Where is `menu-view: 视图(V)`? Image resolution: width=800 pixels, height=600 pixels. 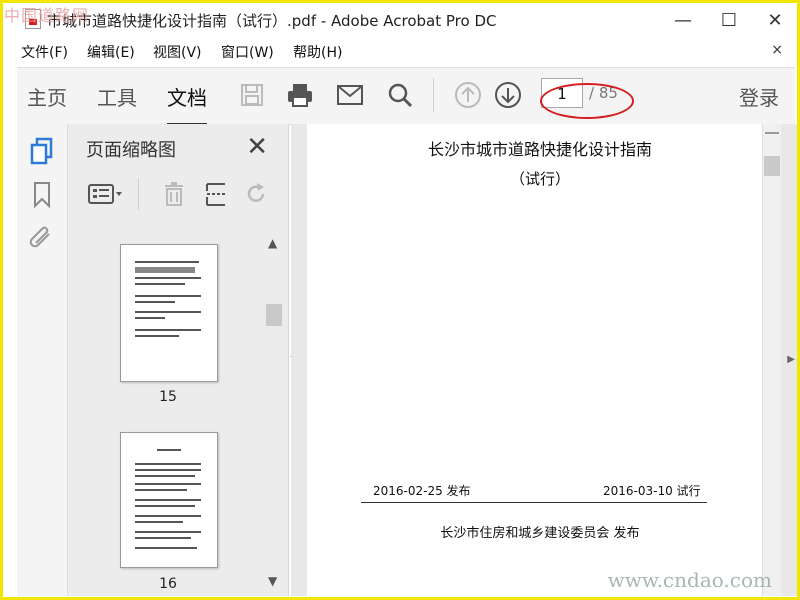 menu-view: 视图(V) is located at coordinates (177, 52).